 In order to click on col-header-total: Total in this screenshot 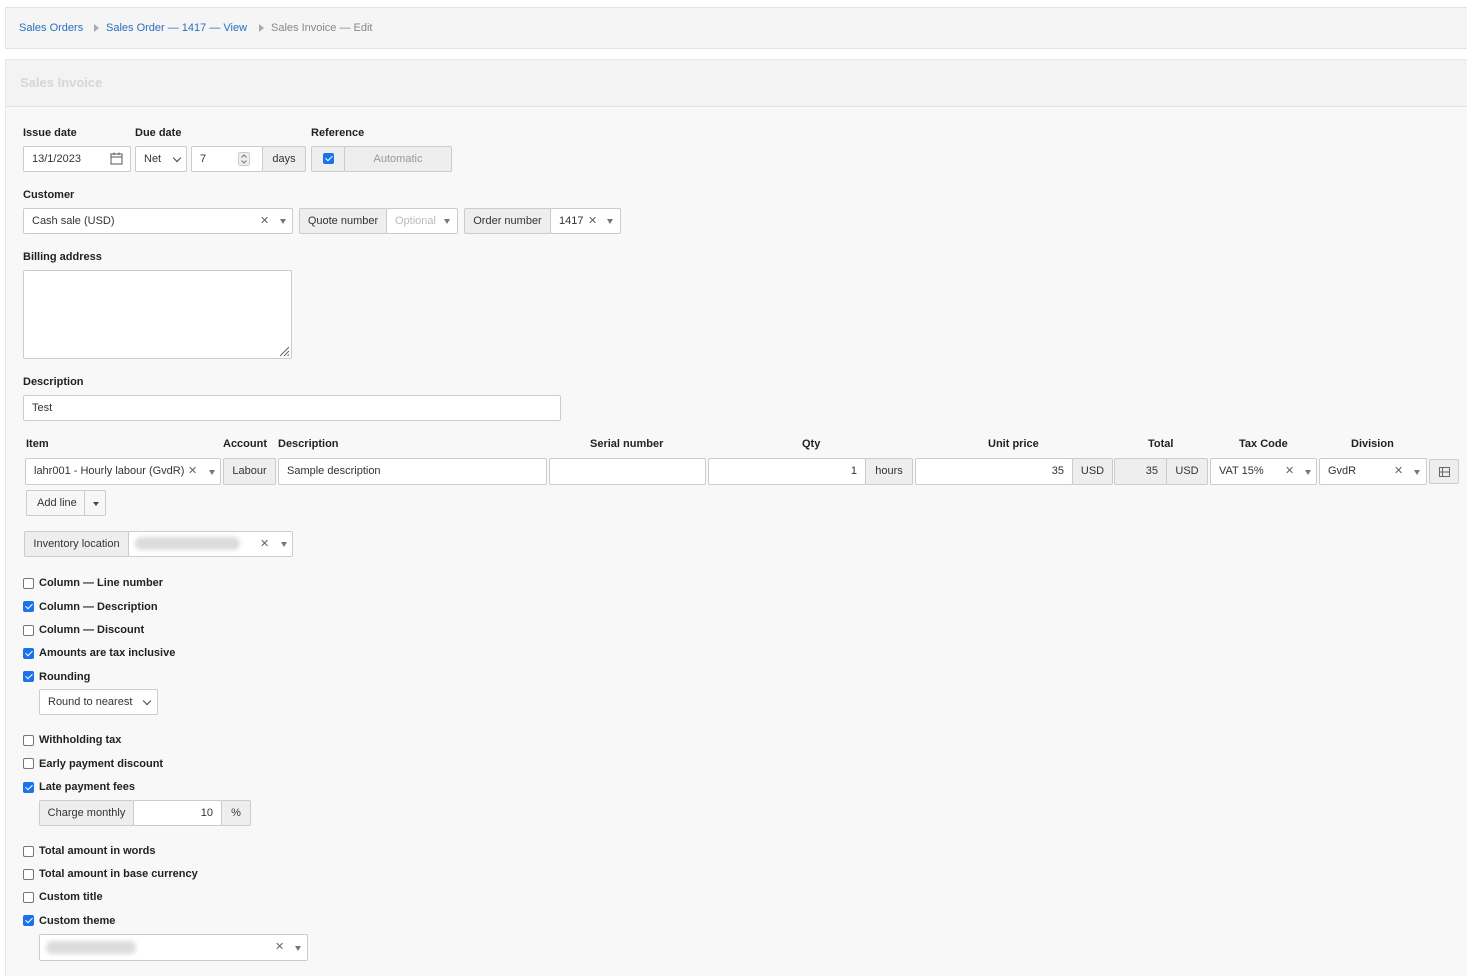, I will do `click(1161, 444)`.